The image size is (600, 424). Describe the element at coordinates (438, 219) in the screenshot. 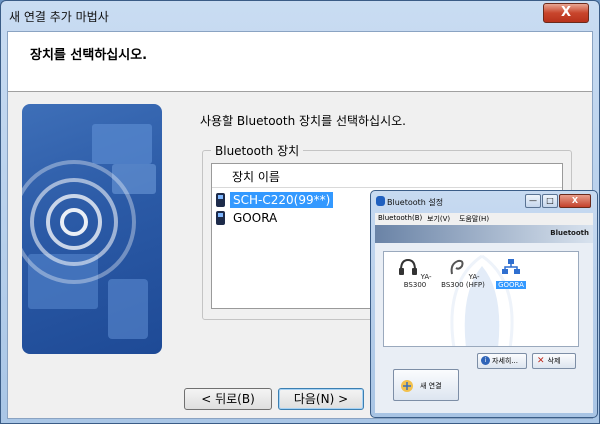

I see `menu-view: 보기(V)` at that location.